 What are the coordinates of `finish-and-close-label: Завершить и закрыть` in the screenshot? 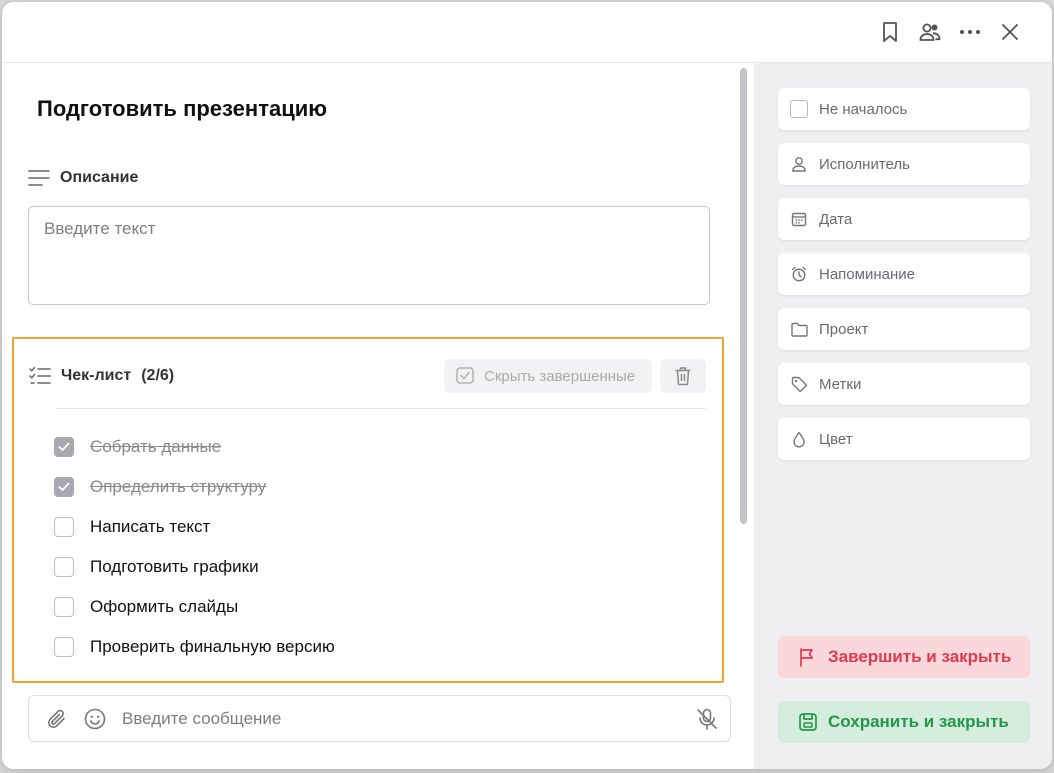 It's located at (920, 656).